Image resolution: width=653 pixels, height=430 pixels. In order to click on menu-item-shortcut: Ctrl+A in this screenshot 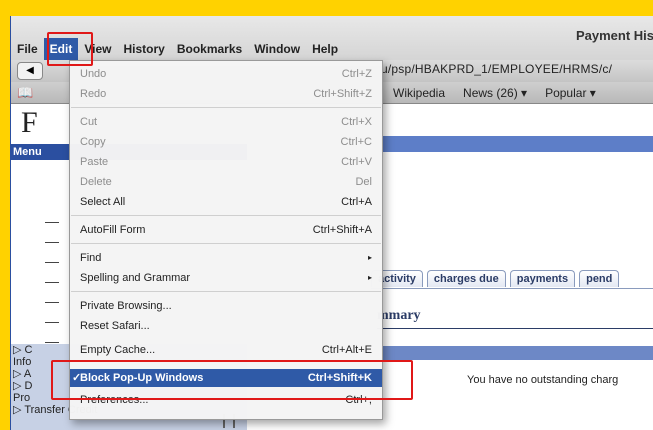, I will do `click(356, 202)`.